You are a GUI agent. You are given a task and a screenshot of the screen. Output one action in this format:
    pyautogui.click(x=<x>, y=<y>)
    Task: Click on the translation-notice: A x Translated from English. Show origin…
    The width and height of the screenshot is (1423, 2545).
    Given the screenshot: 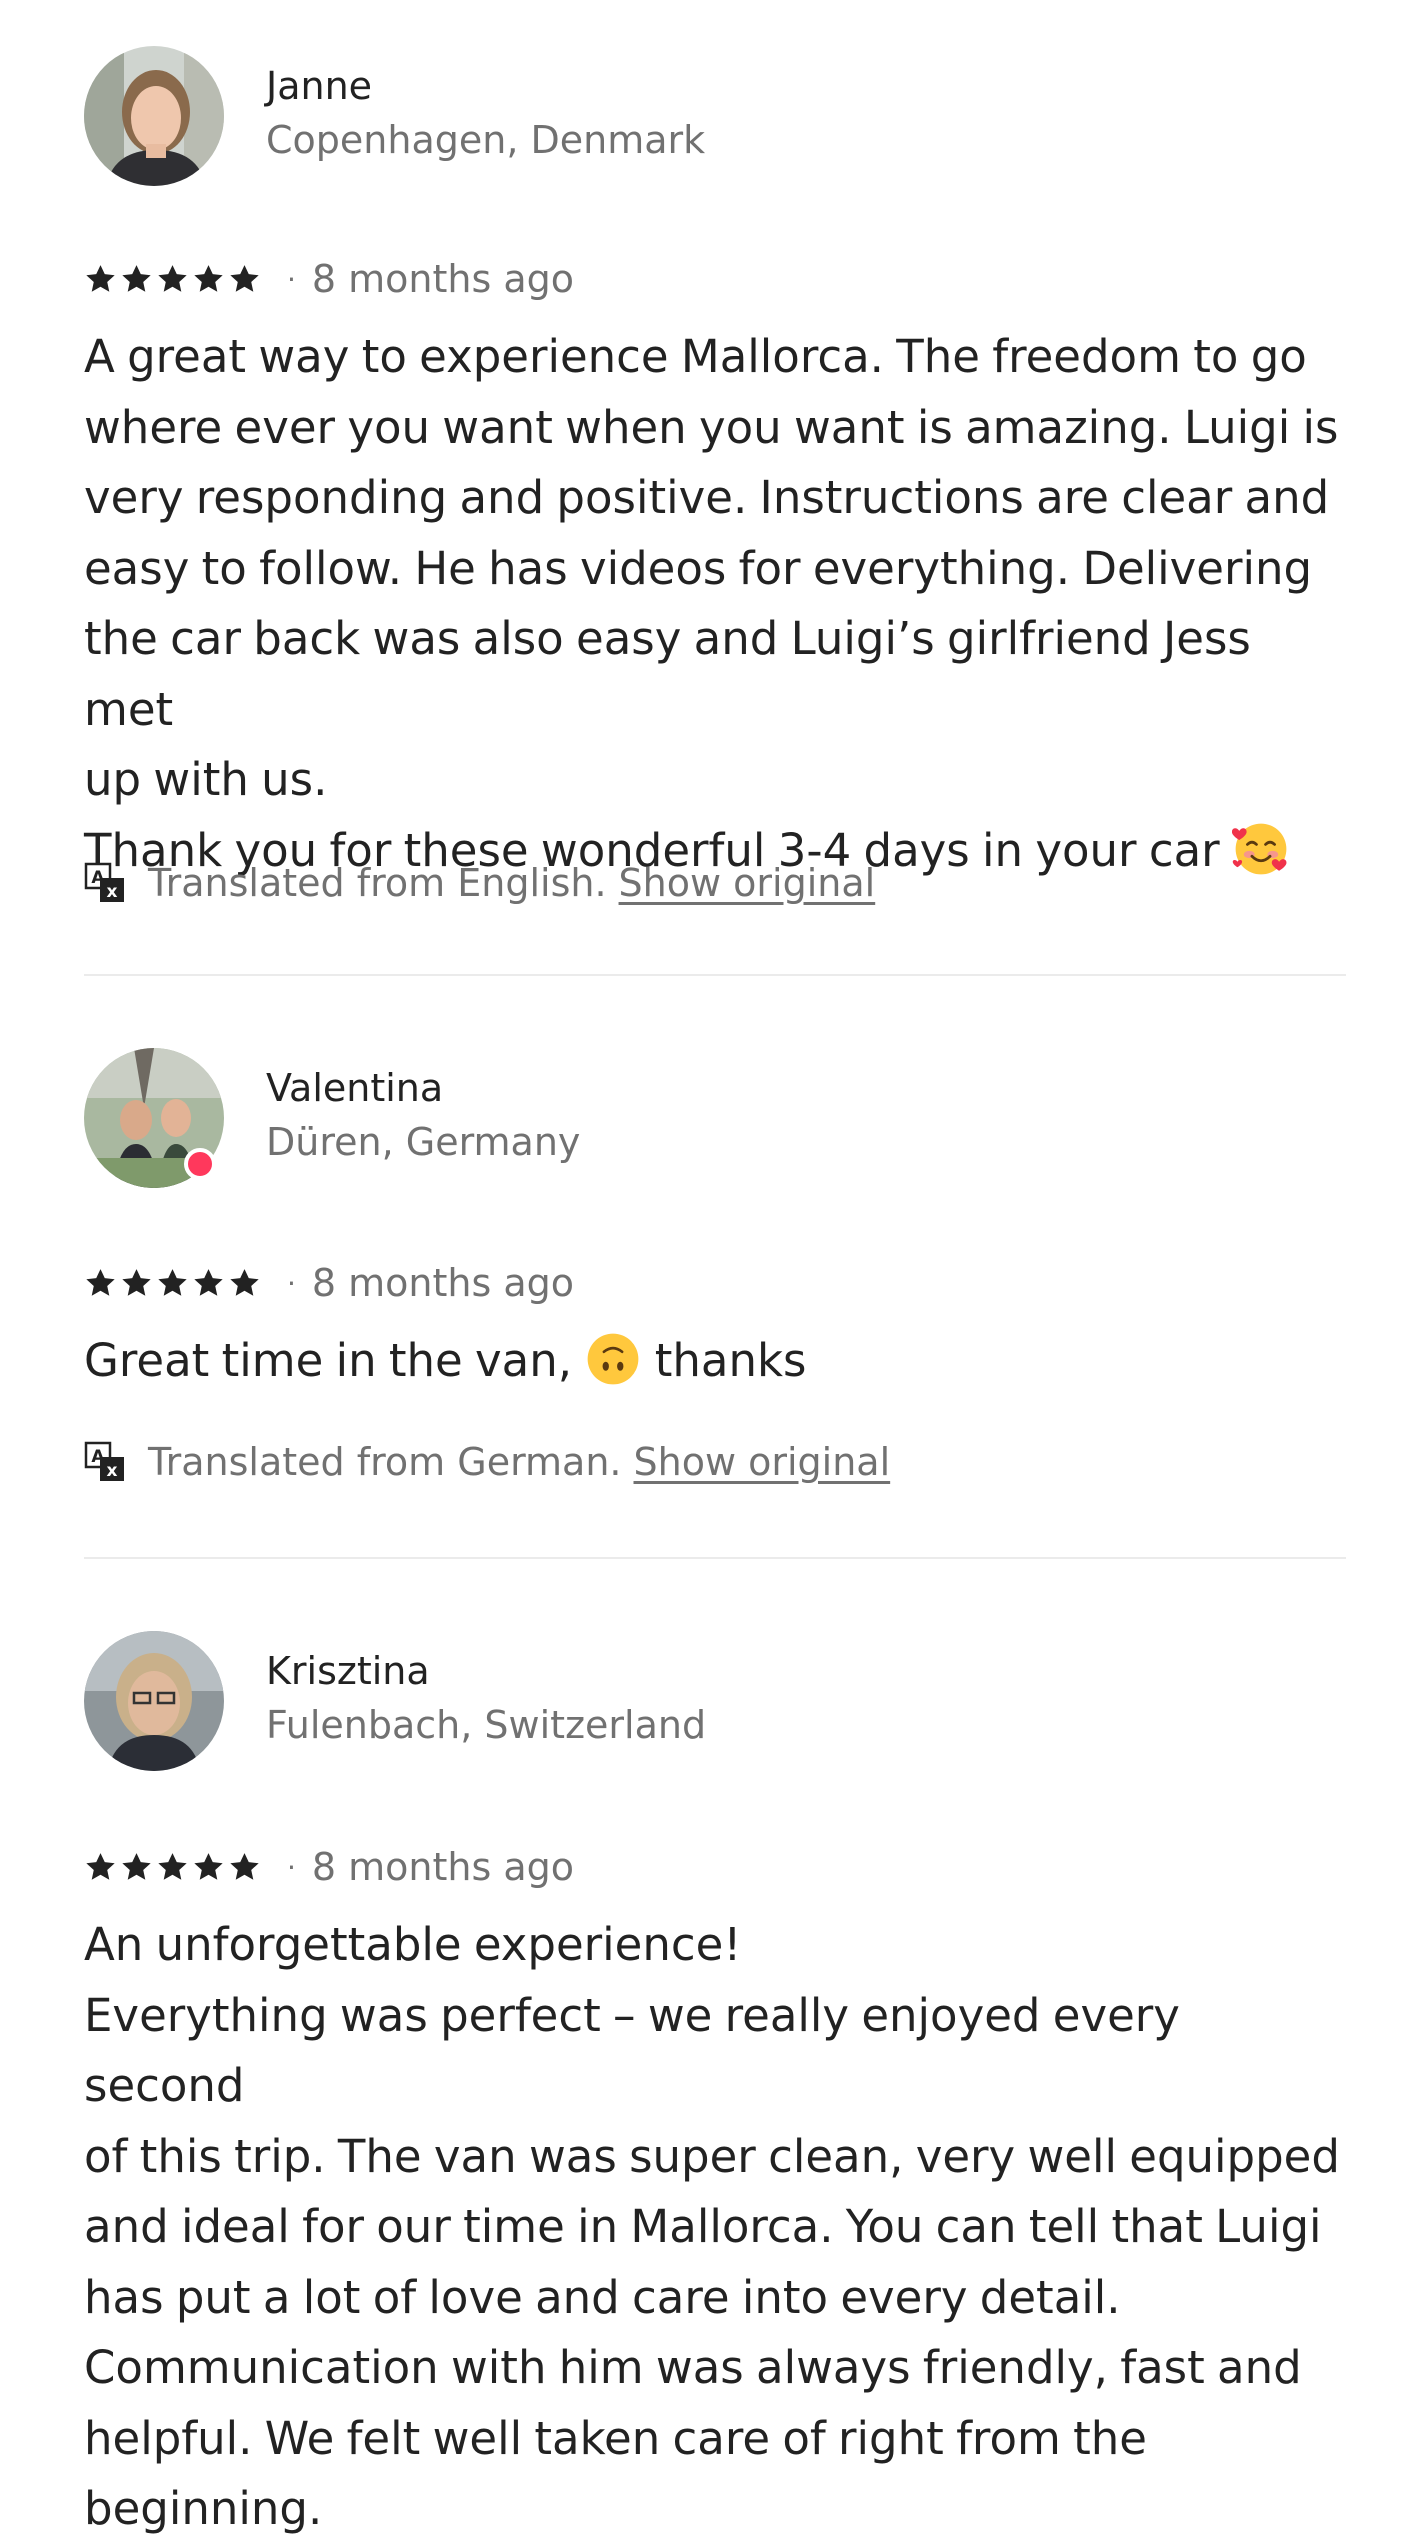 What is the action you would take?
    pyautogui.click(x=479, y=883)
    